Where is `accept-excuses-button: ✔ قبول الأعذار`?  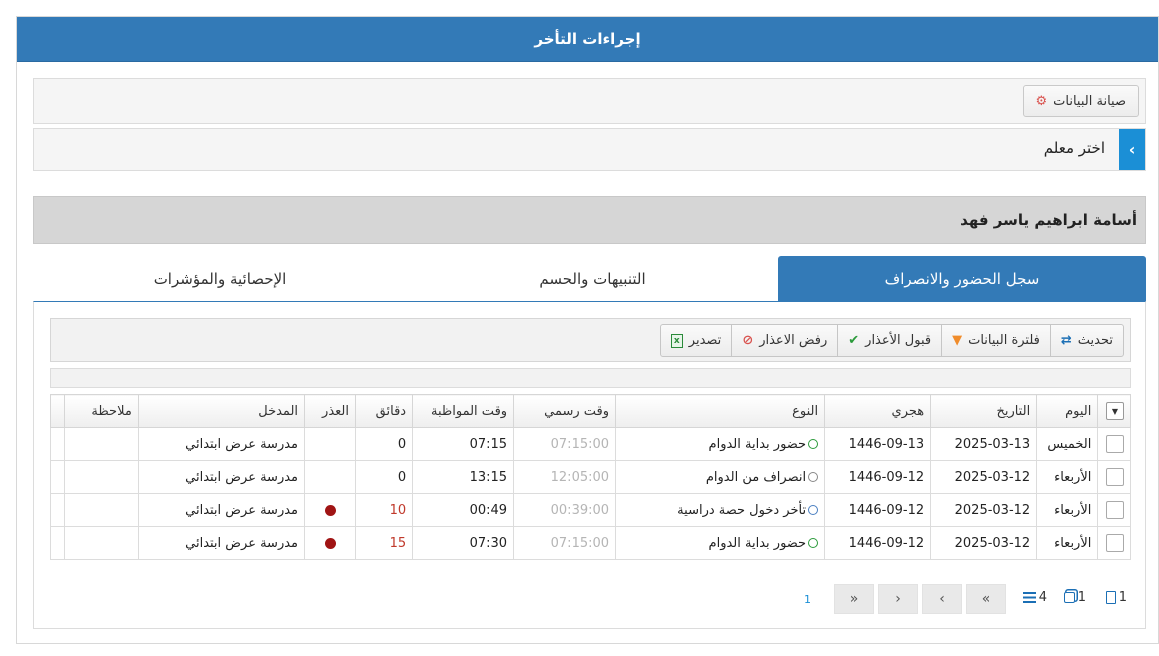 accept-excuses-button: ✔ قبول الأعذار is located at coordinates (889, 340).